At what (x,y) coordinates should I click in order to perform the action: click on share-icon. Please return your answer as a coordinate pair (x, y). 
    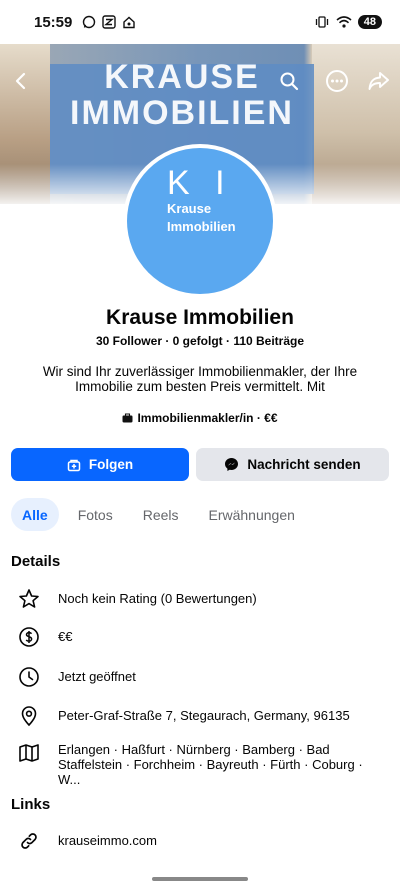
    Looking at the image, I should click on (378, 81).